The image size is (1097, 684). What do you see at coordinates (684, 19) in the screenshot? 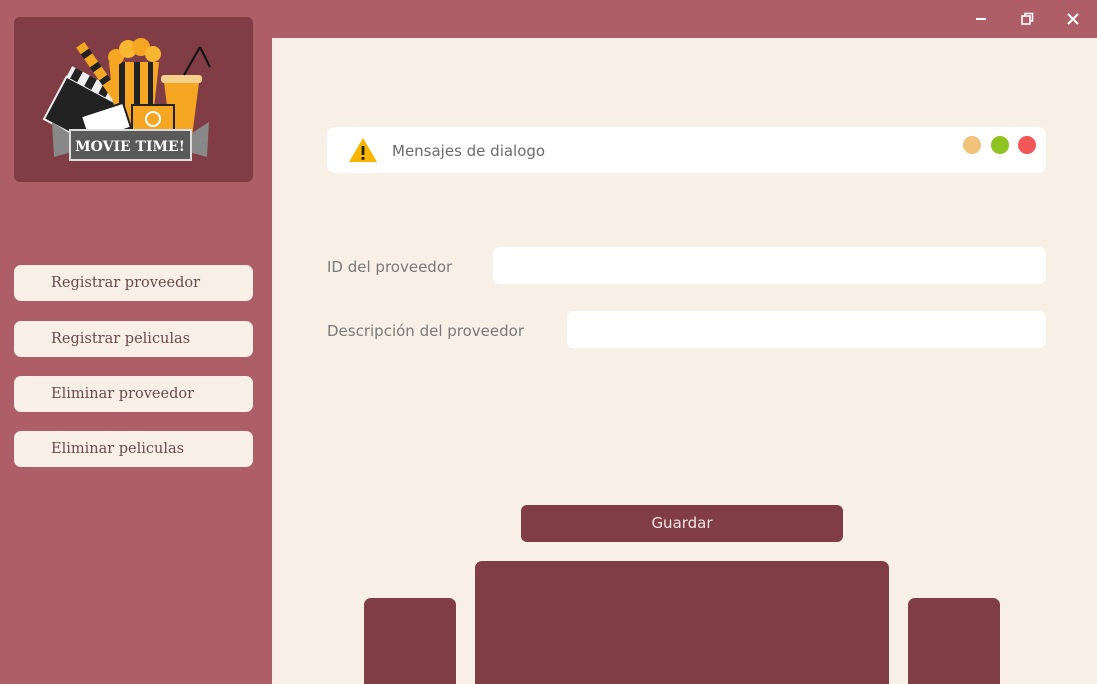
I see `title-bar` at bounding box center [684, 19].